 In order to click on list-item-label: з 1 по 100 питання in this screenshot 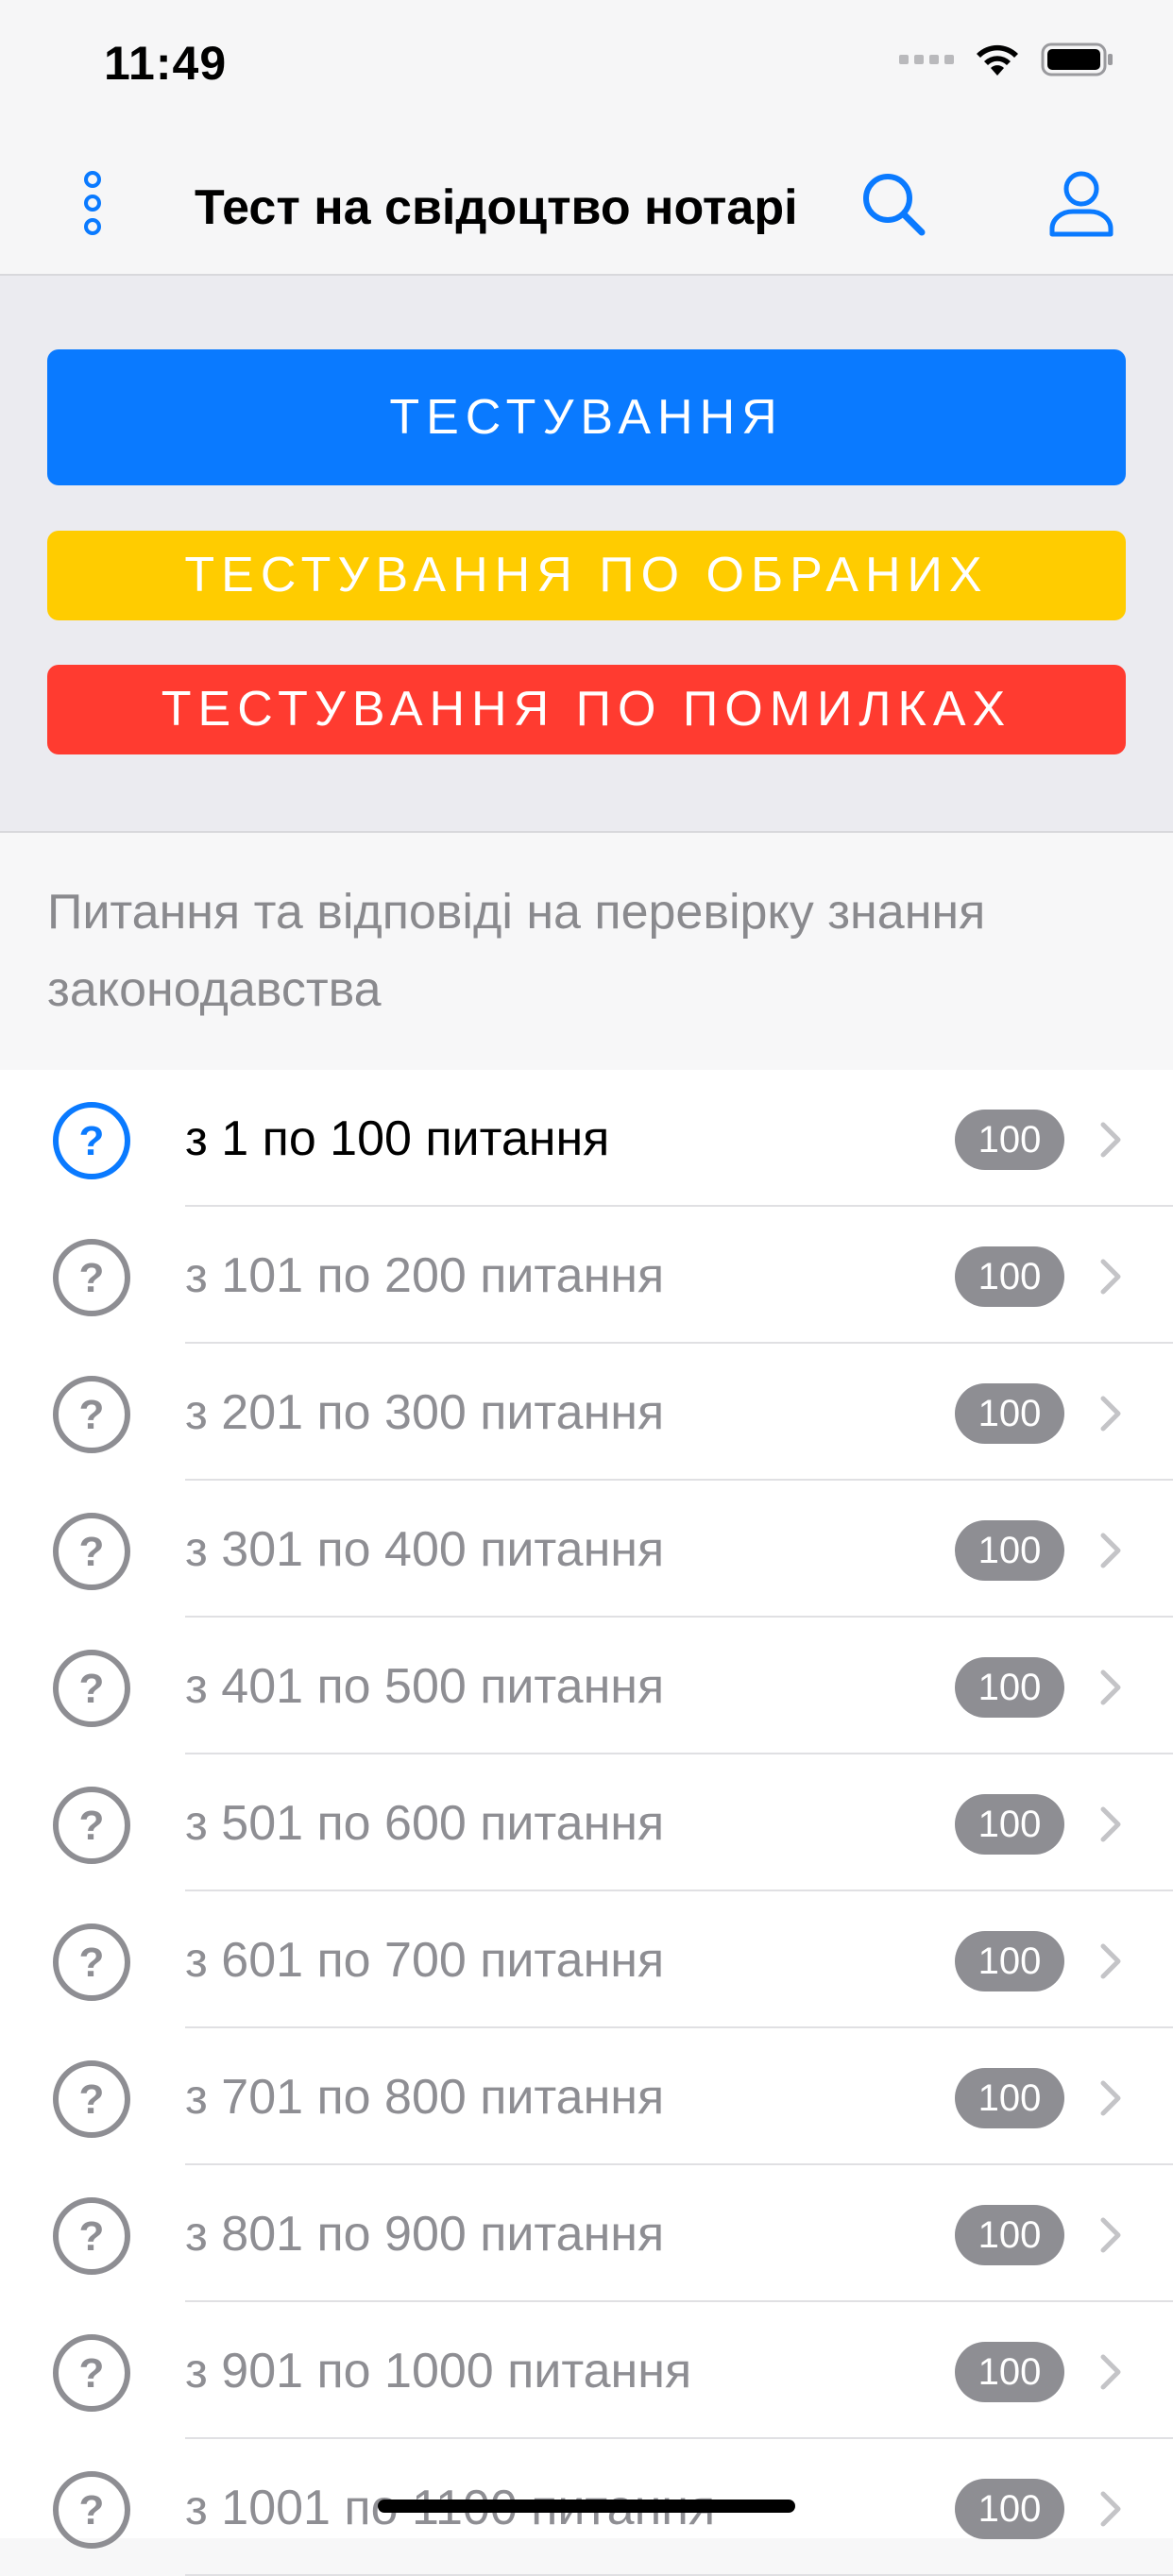, I will do `click(397, 1138)`.